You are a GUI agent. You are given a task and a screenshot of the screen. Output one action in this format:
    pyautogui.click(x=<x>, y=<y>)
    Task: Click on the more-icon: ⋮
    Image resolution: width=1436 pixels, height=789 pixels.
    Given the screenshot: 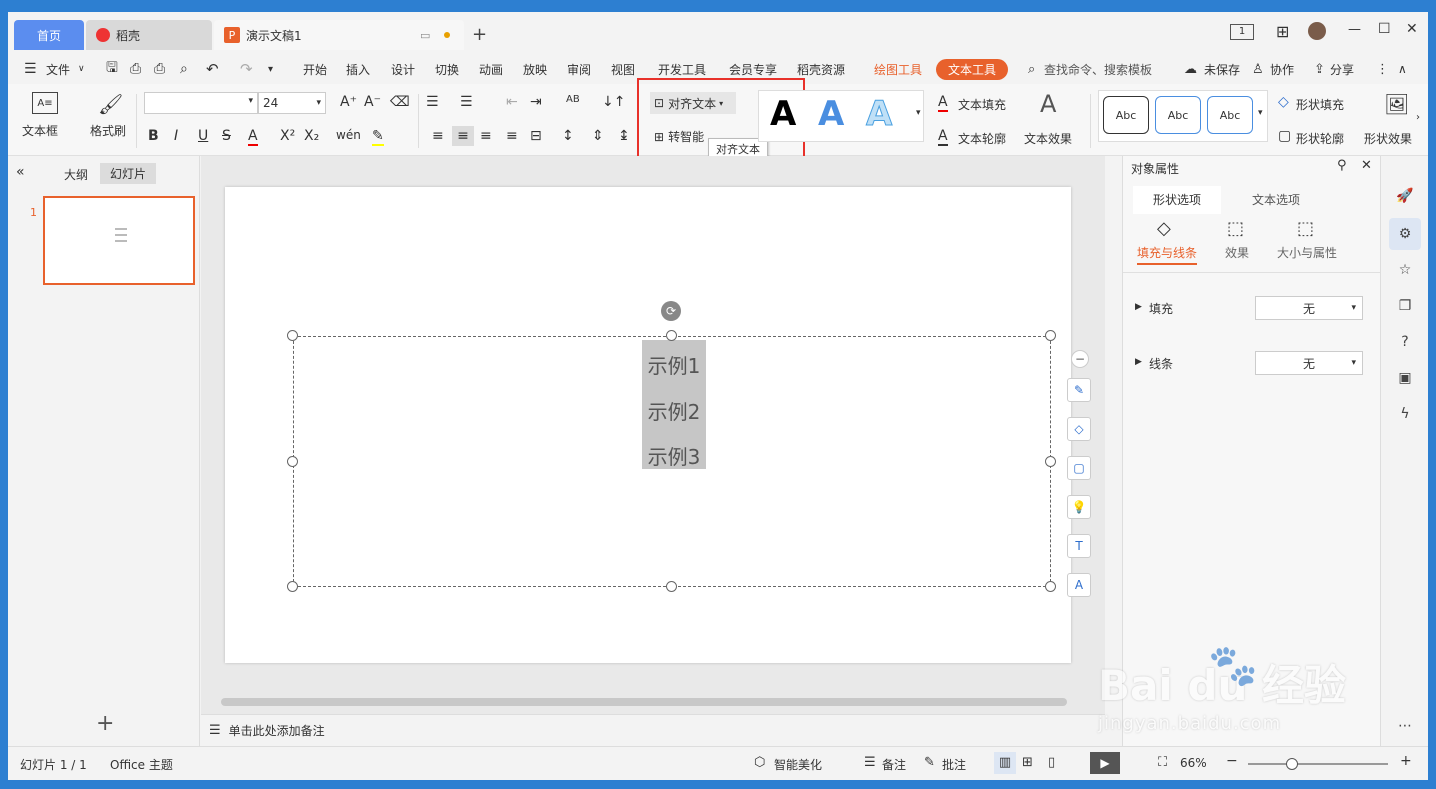 What is the action you would take?
    pyautogui.click(x=1382, y=69)
    